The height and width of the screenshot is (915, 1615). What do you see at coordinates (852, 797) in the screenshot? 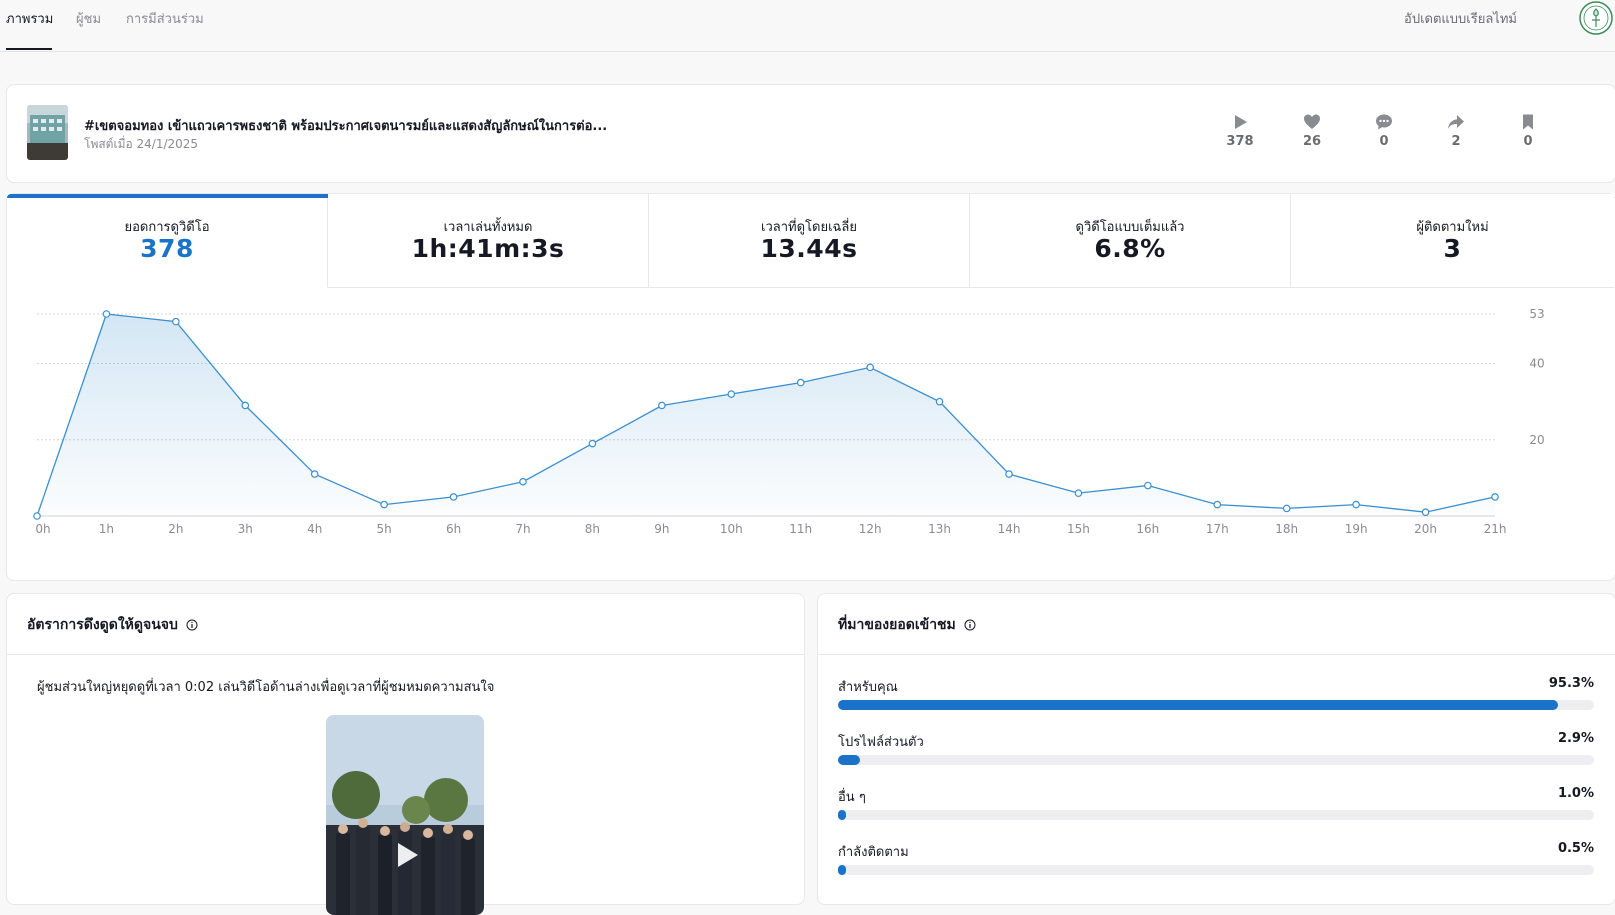
I see `source-name: อื่น ๆ` at bounding box center [852, 797].